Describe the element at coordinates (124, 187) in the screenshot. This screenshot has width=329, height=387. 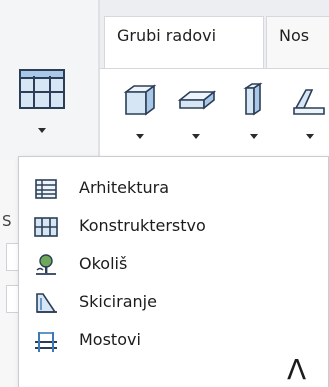
I see `menu-item-label: Arhitektura` at that location.